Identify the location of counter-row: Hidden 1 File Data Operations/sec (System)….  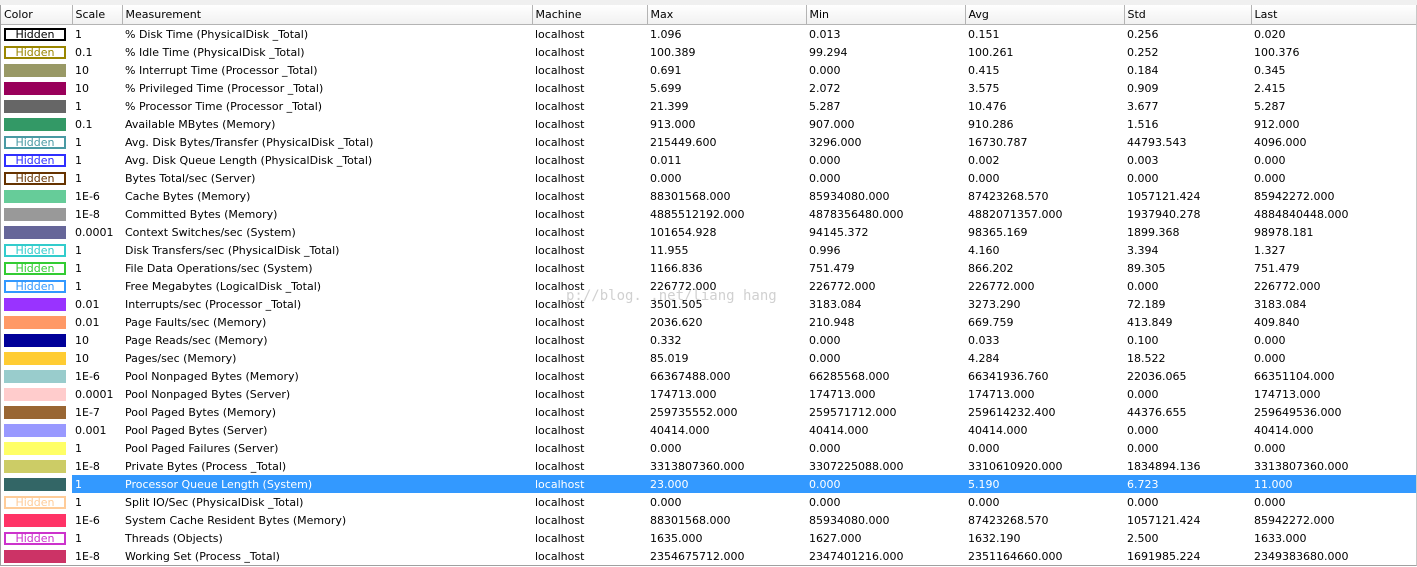
(708, 268).